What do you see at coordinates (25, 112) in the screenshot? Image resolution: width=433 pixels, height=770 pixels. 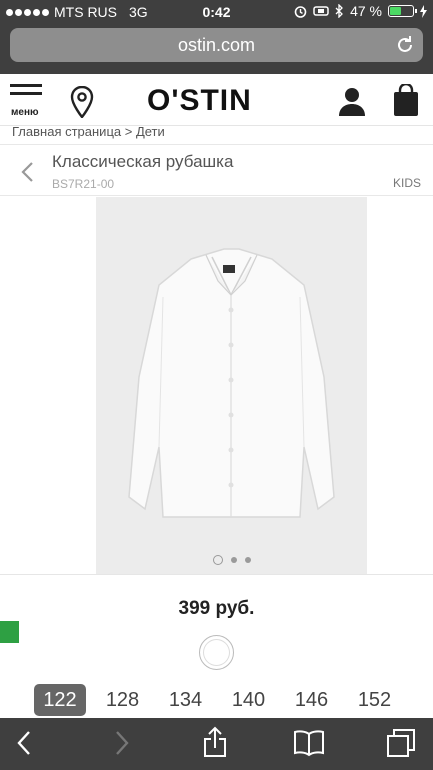 I see `menu-label: меню` at bounding box center [25, 112].